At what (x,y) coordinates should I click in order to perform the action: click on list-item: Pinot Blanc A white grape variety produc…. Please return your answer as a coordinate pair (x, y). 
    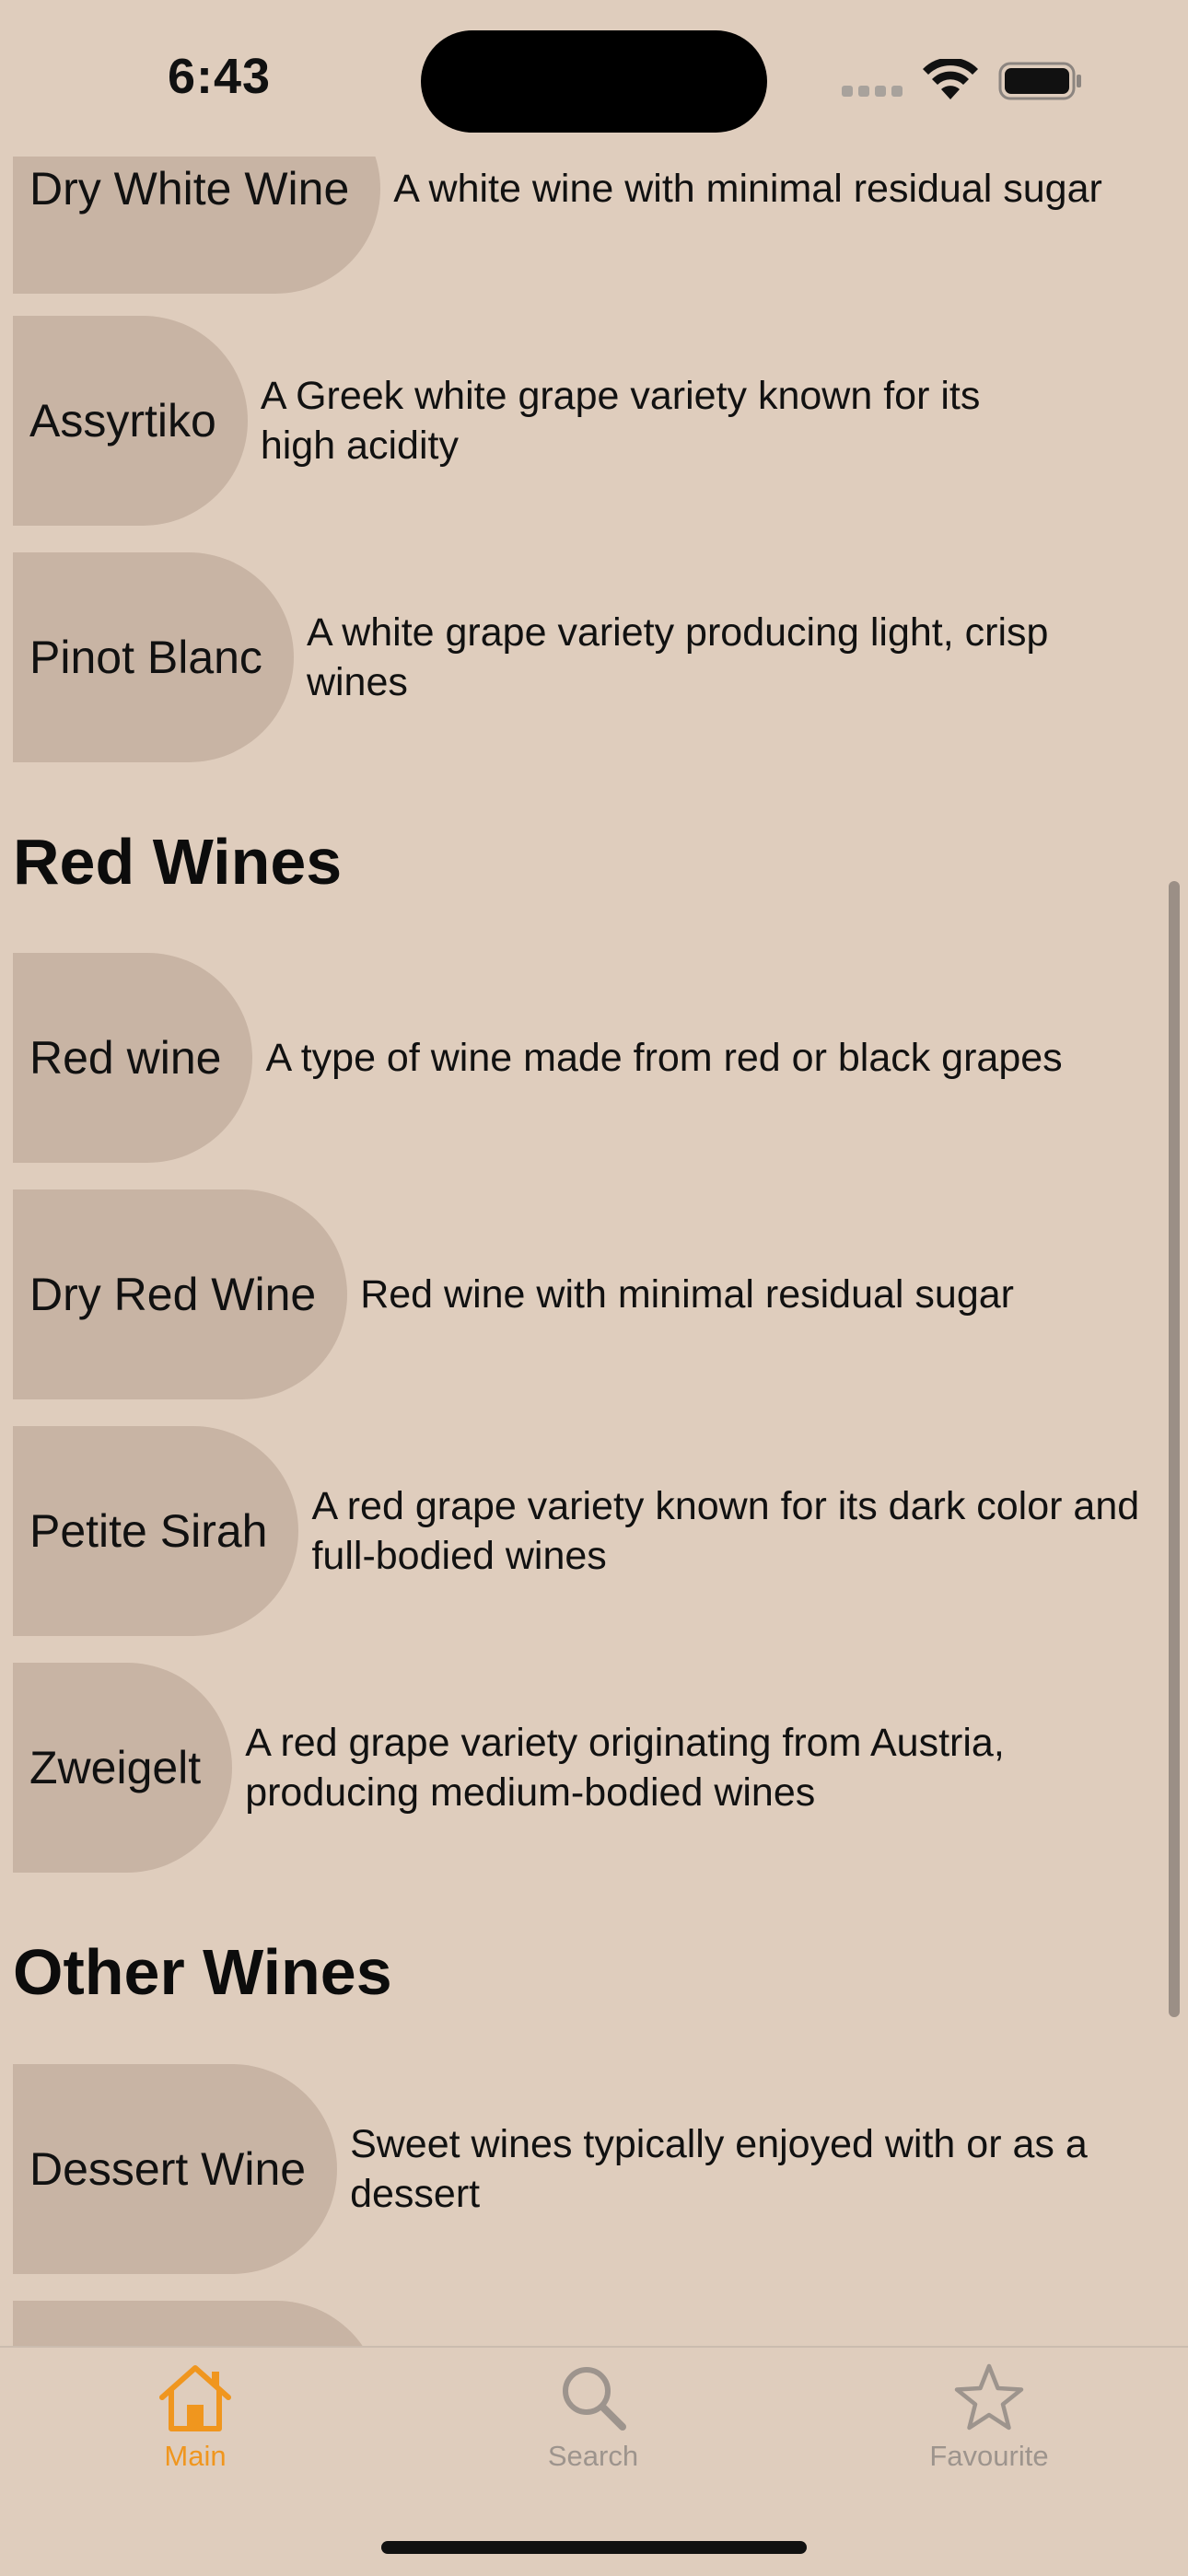
    Looking at the image, I should click on (538, 657).